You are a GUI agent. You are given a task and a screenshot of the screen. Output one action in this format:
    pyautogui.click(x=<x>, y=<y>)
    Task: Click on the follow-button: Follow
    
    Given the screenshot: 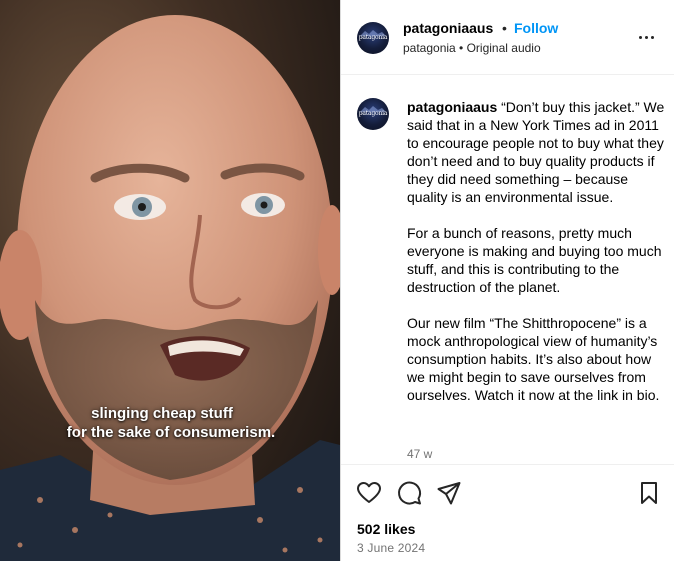 What is the action you would take?
    pyautogui.click(x=536, y=28)
    